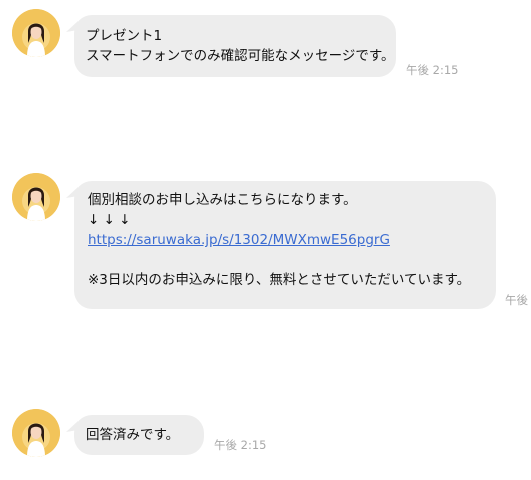 This screenshot has width=531, height=480. I want to click on message-timestamp: 午後, so click(516, 300).